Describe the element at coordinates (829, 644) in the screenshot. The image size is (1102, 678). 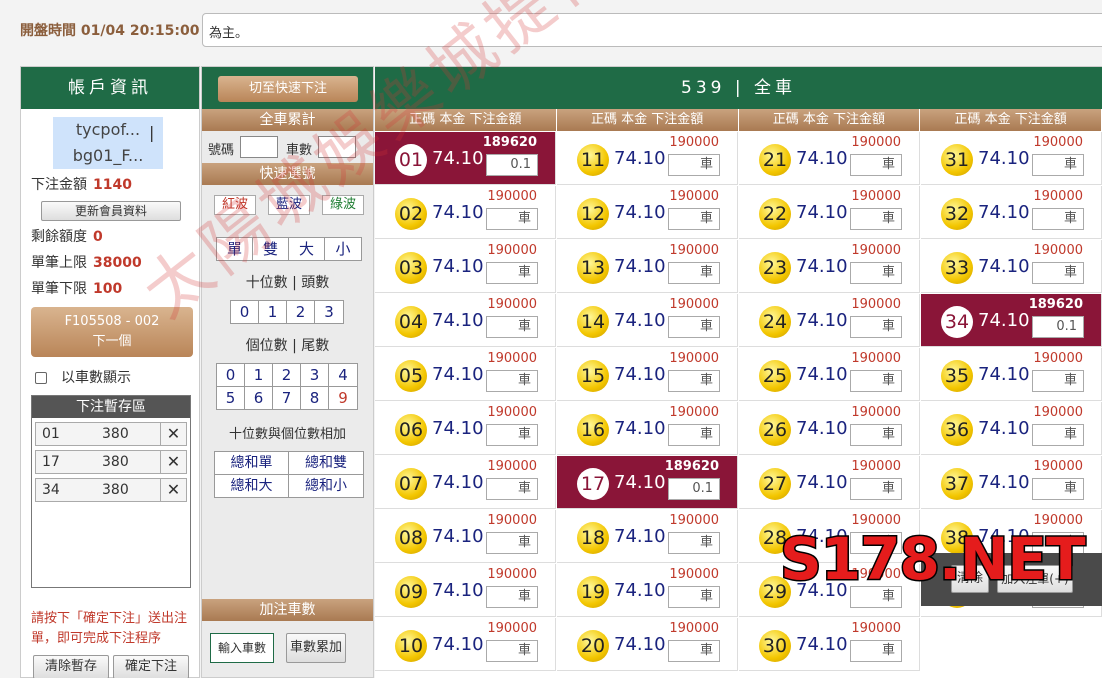
I see `number-cell-30: 30 74.10 190000 車` at that location.